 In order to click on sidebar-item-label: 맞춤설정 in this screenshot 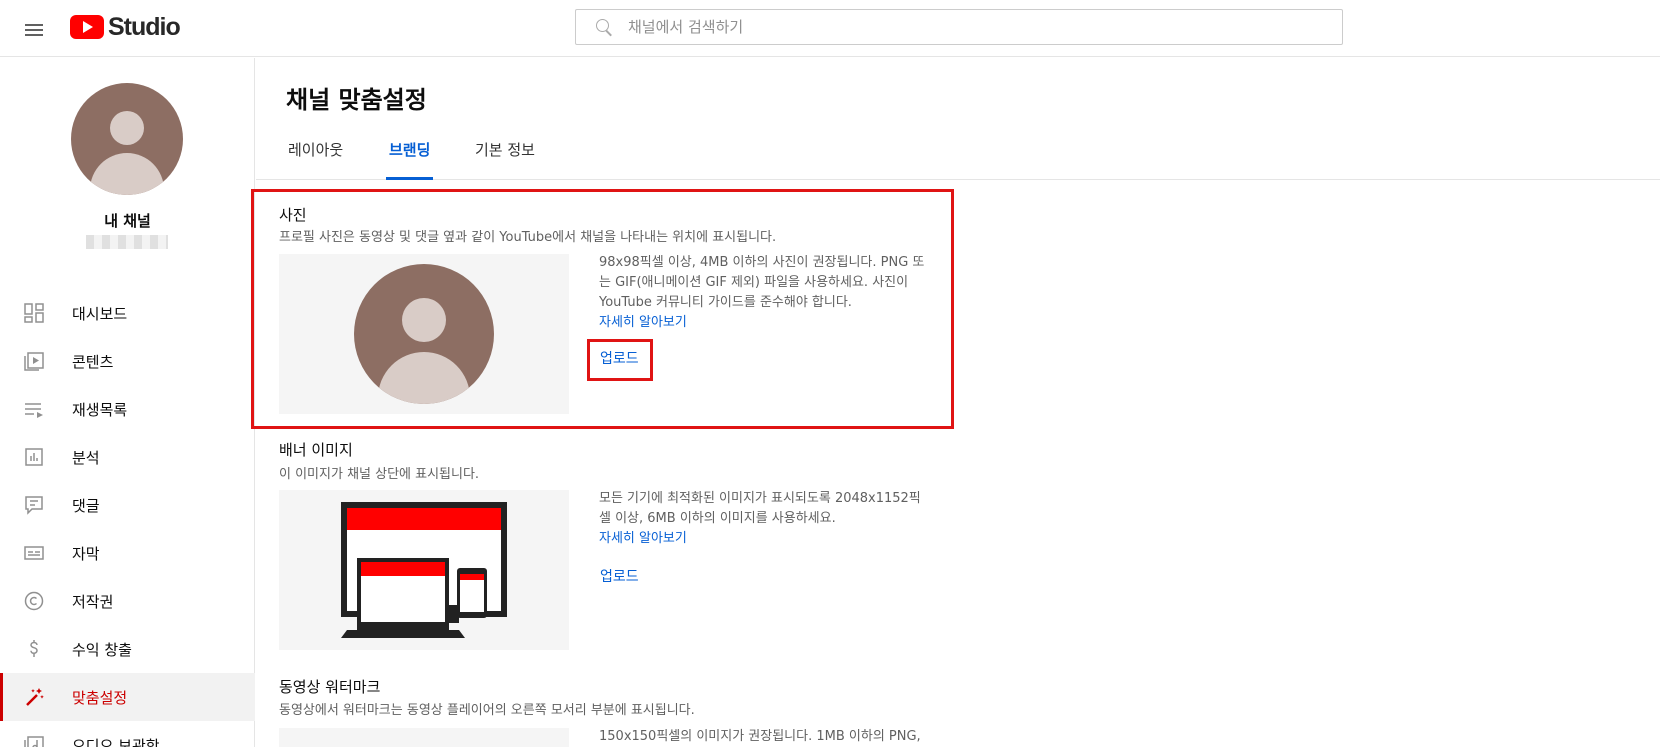, I will do `click(100, 697)`.